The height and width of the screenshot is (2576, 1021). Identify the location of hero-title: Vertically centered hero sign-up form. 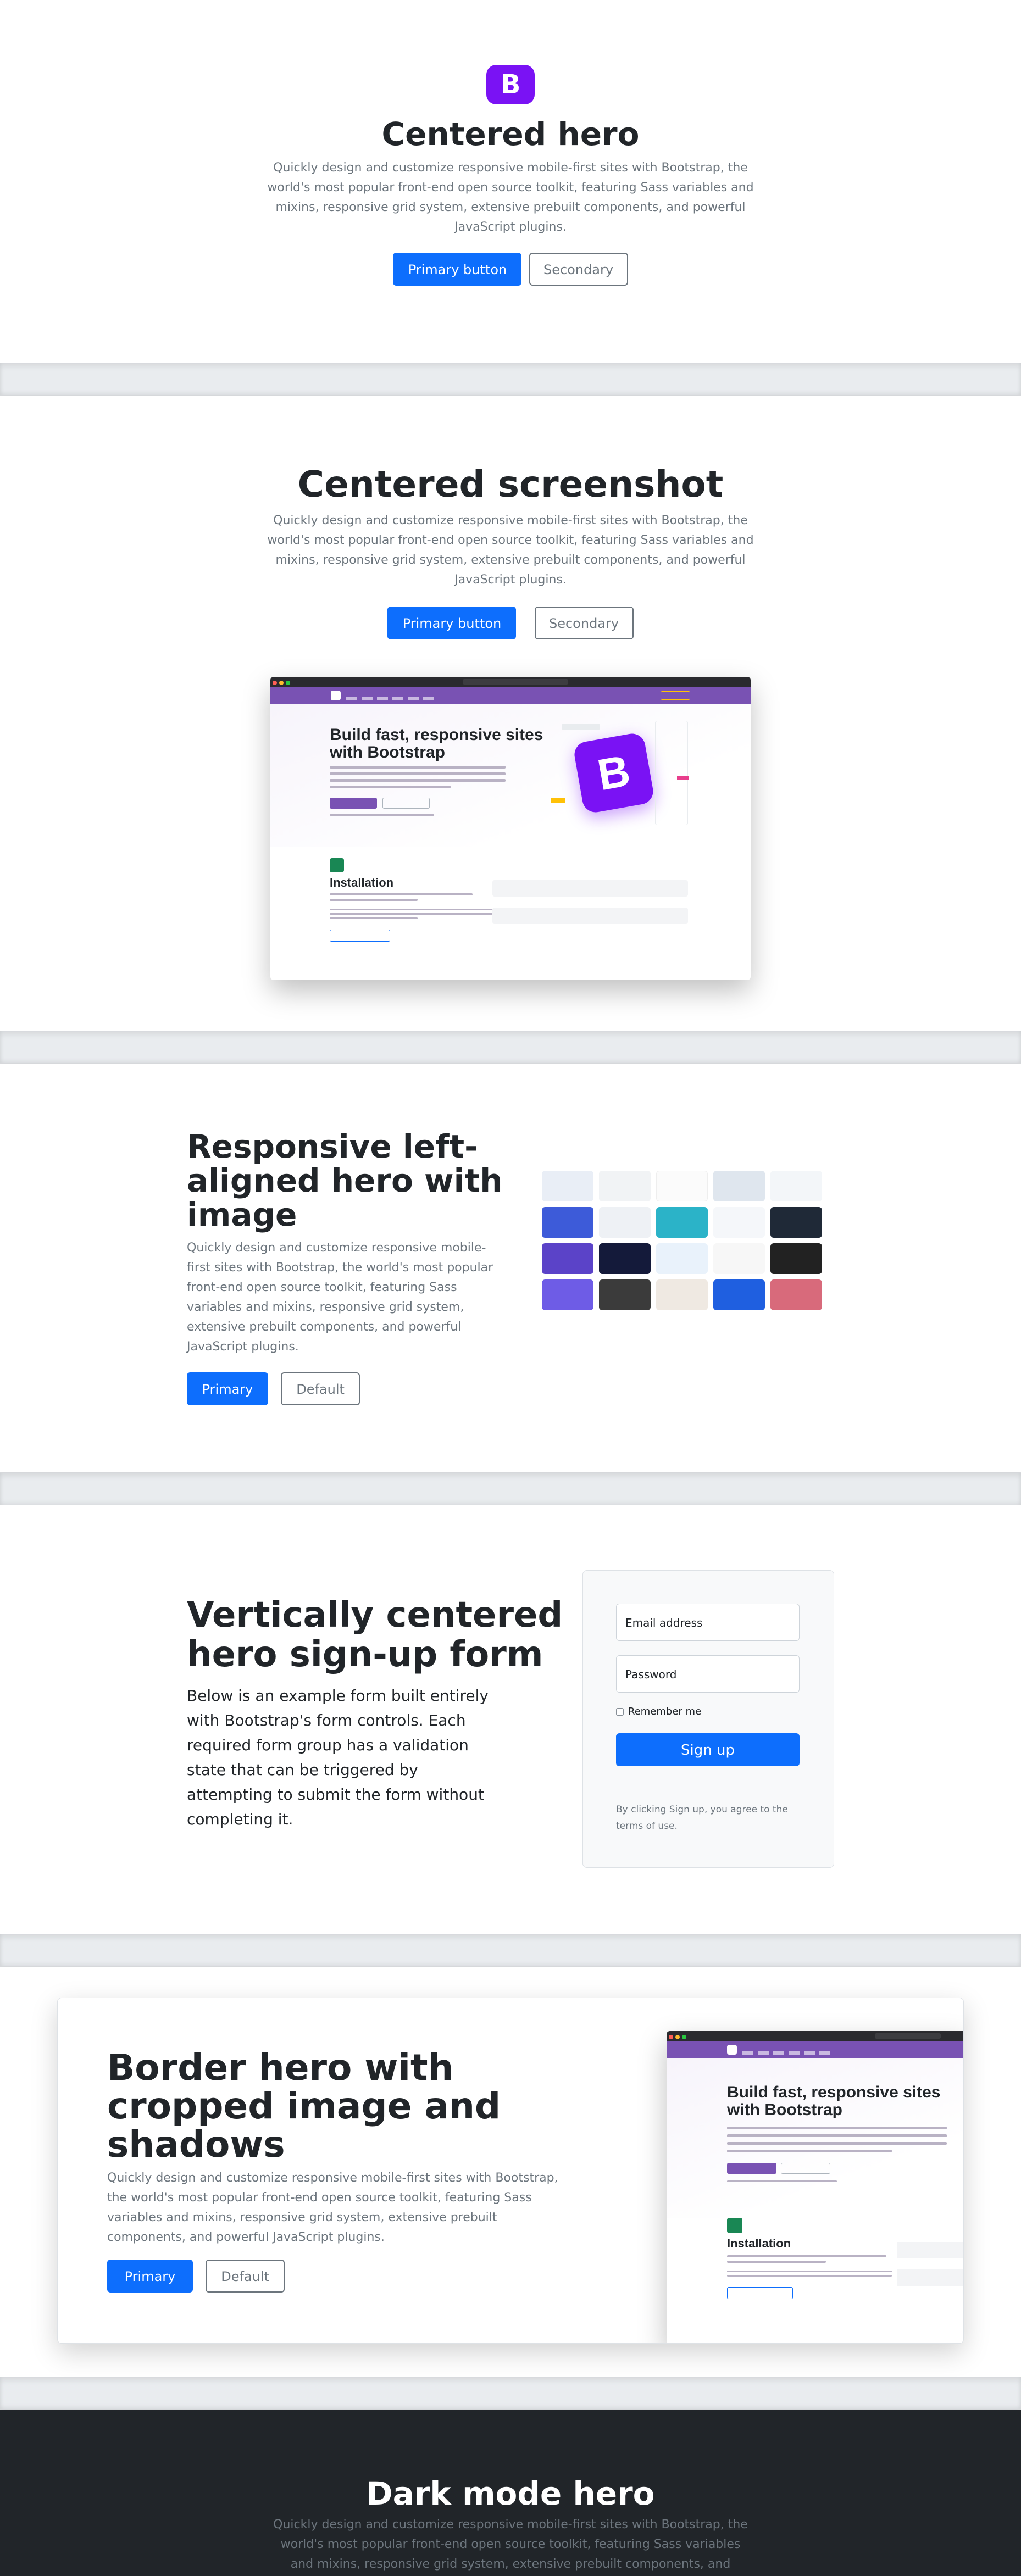
(375, 1635).